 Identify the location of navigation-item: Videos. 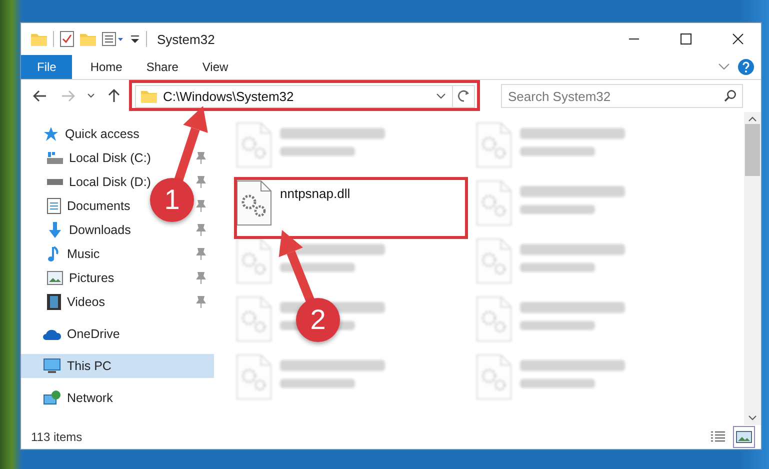
(76, 302).